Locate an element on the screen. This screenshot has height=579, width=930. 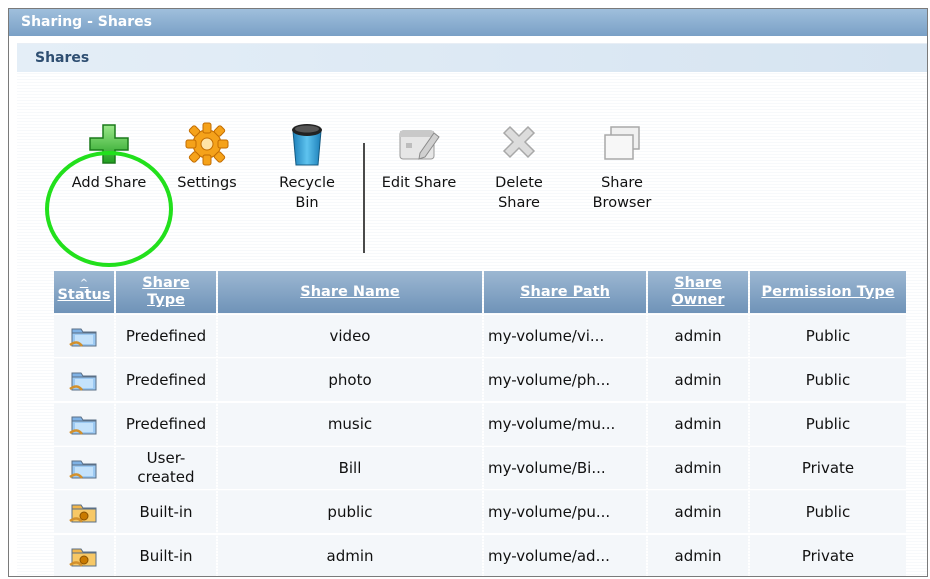
recycle-bin-icon is located at coordinates (307, 145).